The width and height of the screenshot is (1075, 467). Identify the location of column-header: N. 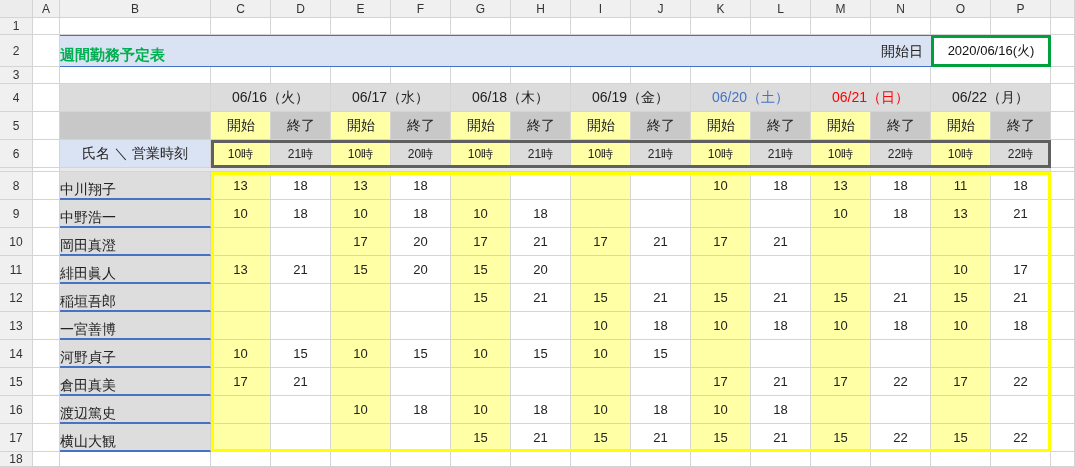
(901, 9).